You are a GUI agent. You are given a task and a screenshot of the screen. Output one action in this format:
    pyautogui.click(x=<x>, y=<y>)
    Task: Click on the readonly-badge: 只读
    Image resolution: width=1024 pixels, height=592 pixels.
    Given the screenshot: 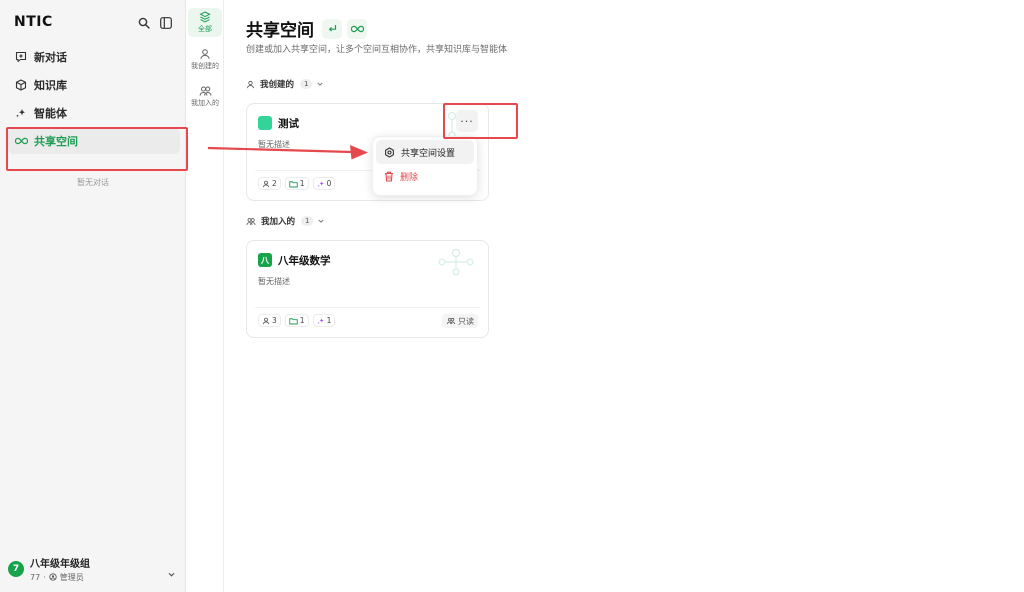 What is the action you would take?
    pyautogui.click(x=460, y=321)
    